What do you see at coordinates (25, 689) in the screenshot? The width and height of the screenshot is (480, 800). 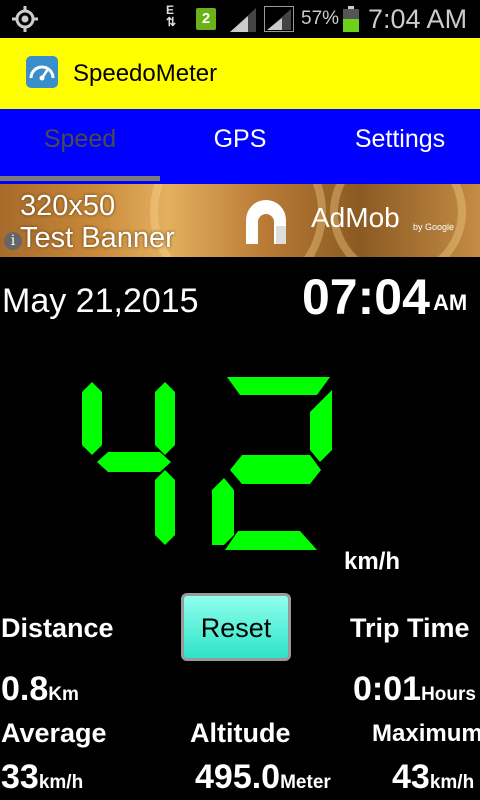 I see `distance-value: 0.8` at bounding box center [25, 689].